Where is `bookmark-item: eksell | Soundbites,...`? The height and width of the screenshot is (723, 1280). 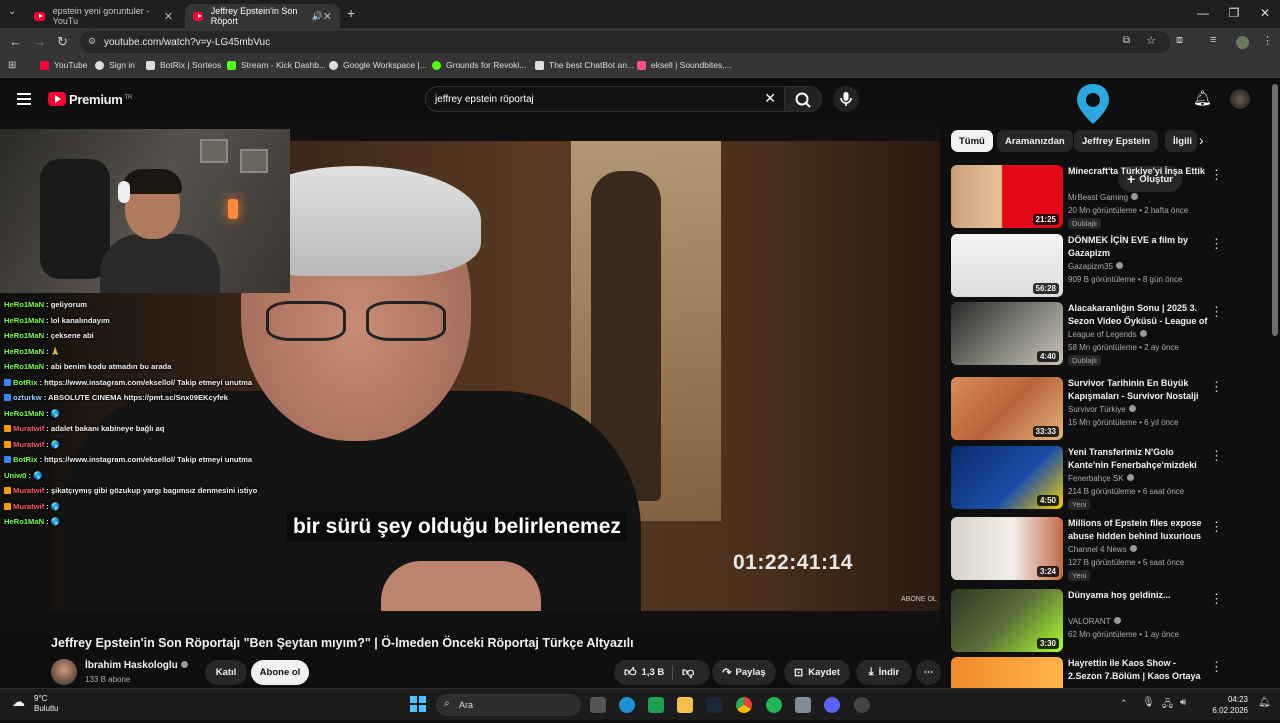
bookmark-item: eksell | Soundbites,... is located at coordinates (684, 65).